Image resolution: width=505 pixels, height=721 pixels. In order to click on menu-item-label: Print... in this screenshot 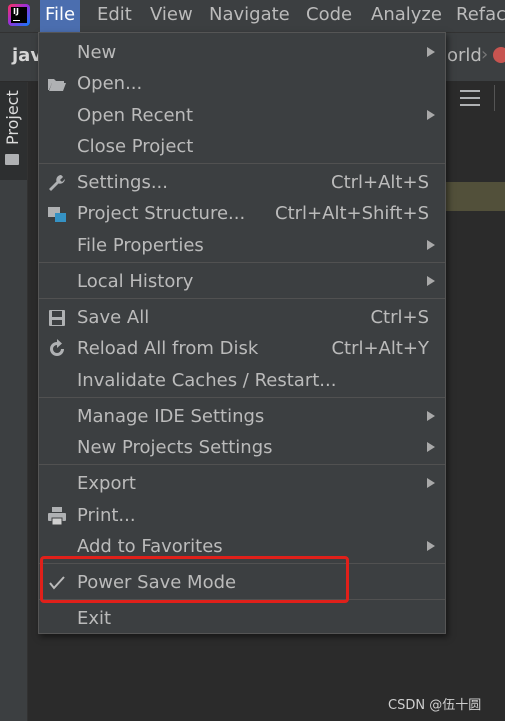, I will do `click(106, 515)`.